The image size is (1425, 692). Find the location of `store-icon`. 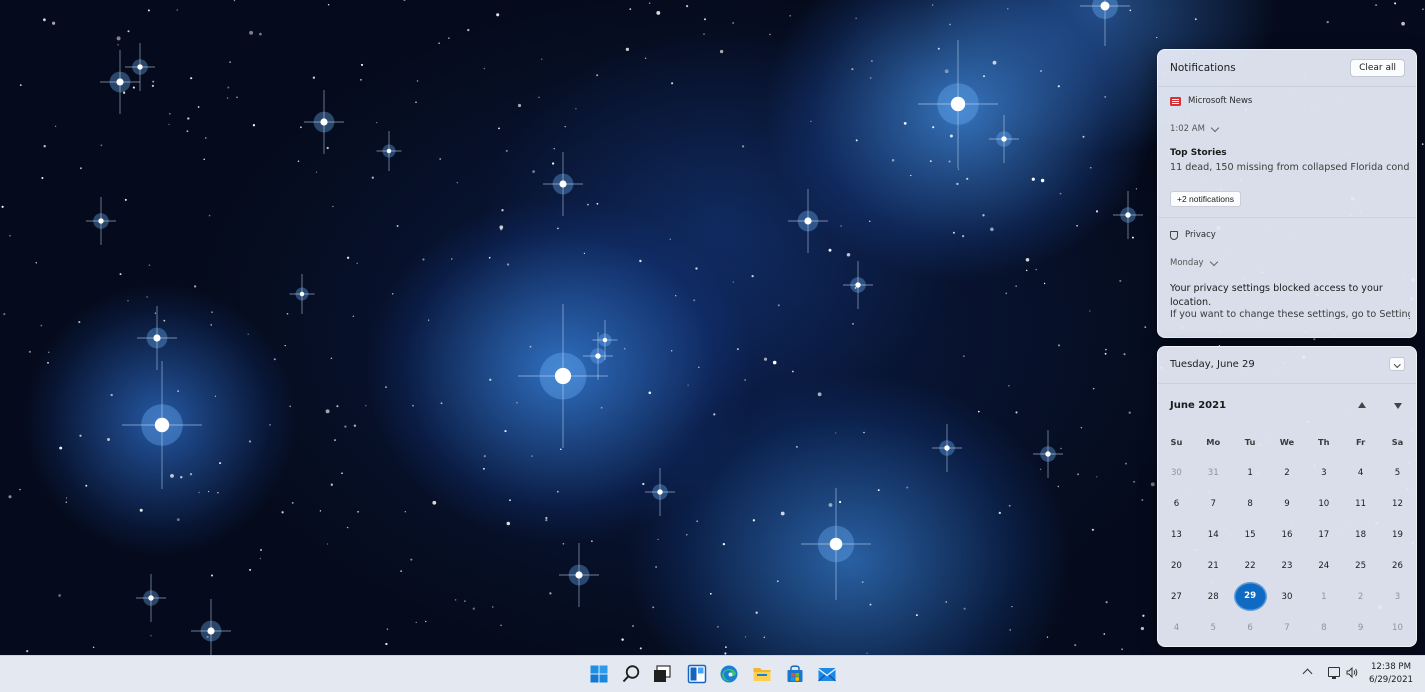

store-icon is located at coordinates (795, 674).